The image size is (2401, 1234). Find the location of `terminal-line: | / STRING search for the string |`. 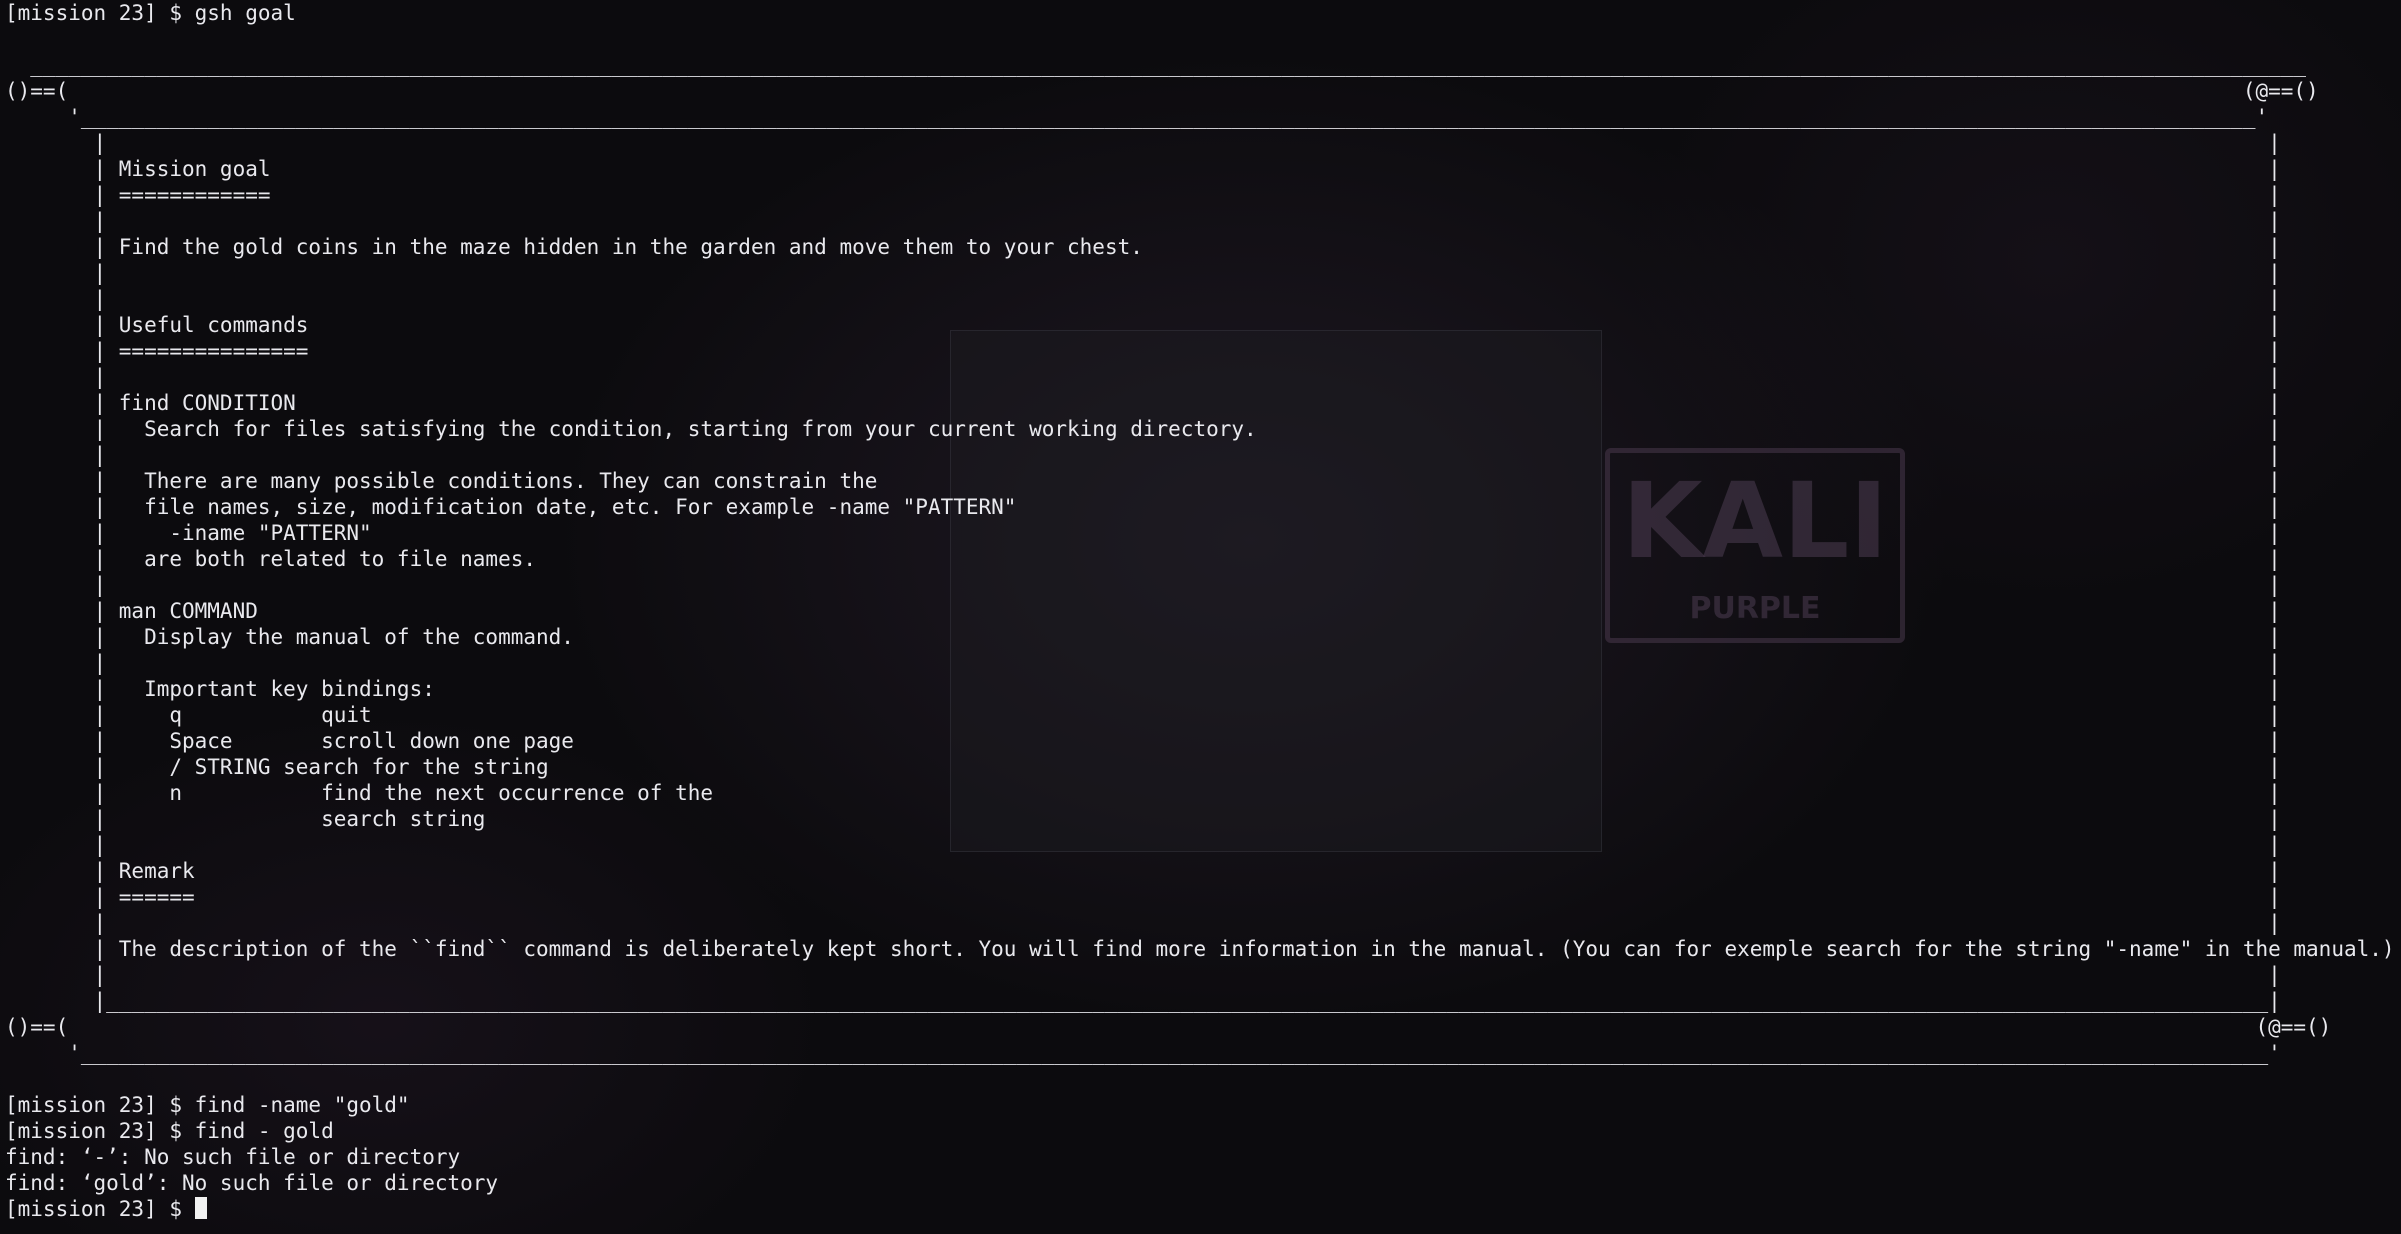

terminal-line: | / STRING search for the string | is located at coordinates (1143, 767).